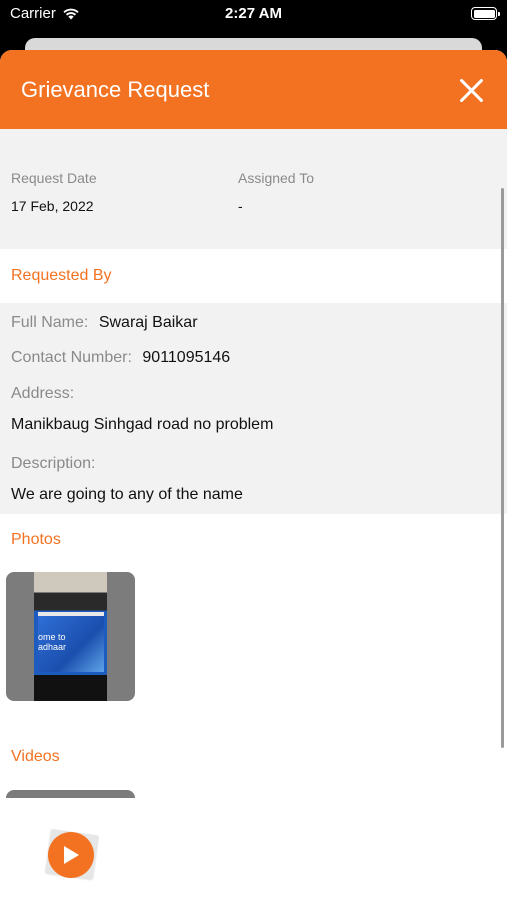 Image resolution: width=507 pixels, height=900 pixels. What do you see at coordinates (70, 794) in the screenshot?
I see `video-thumbnail` at bounding box center [70, 794].